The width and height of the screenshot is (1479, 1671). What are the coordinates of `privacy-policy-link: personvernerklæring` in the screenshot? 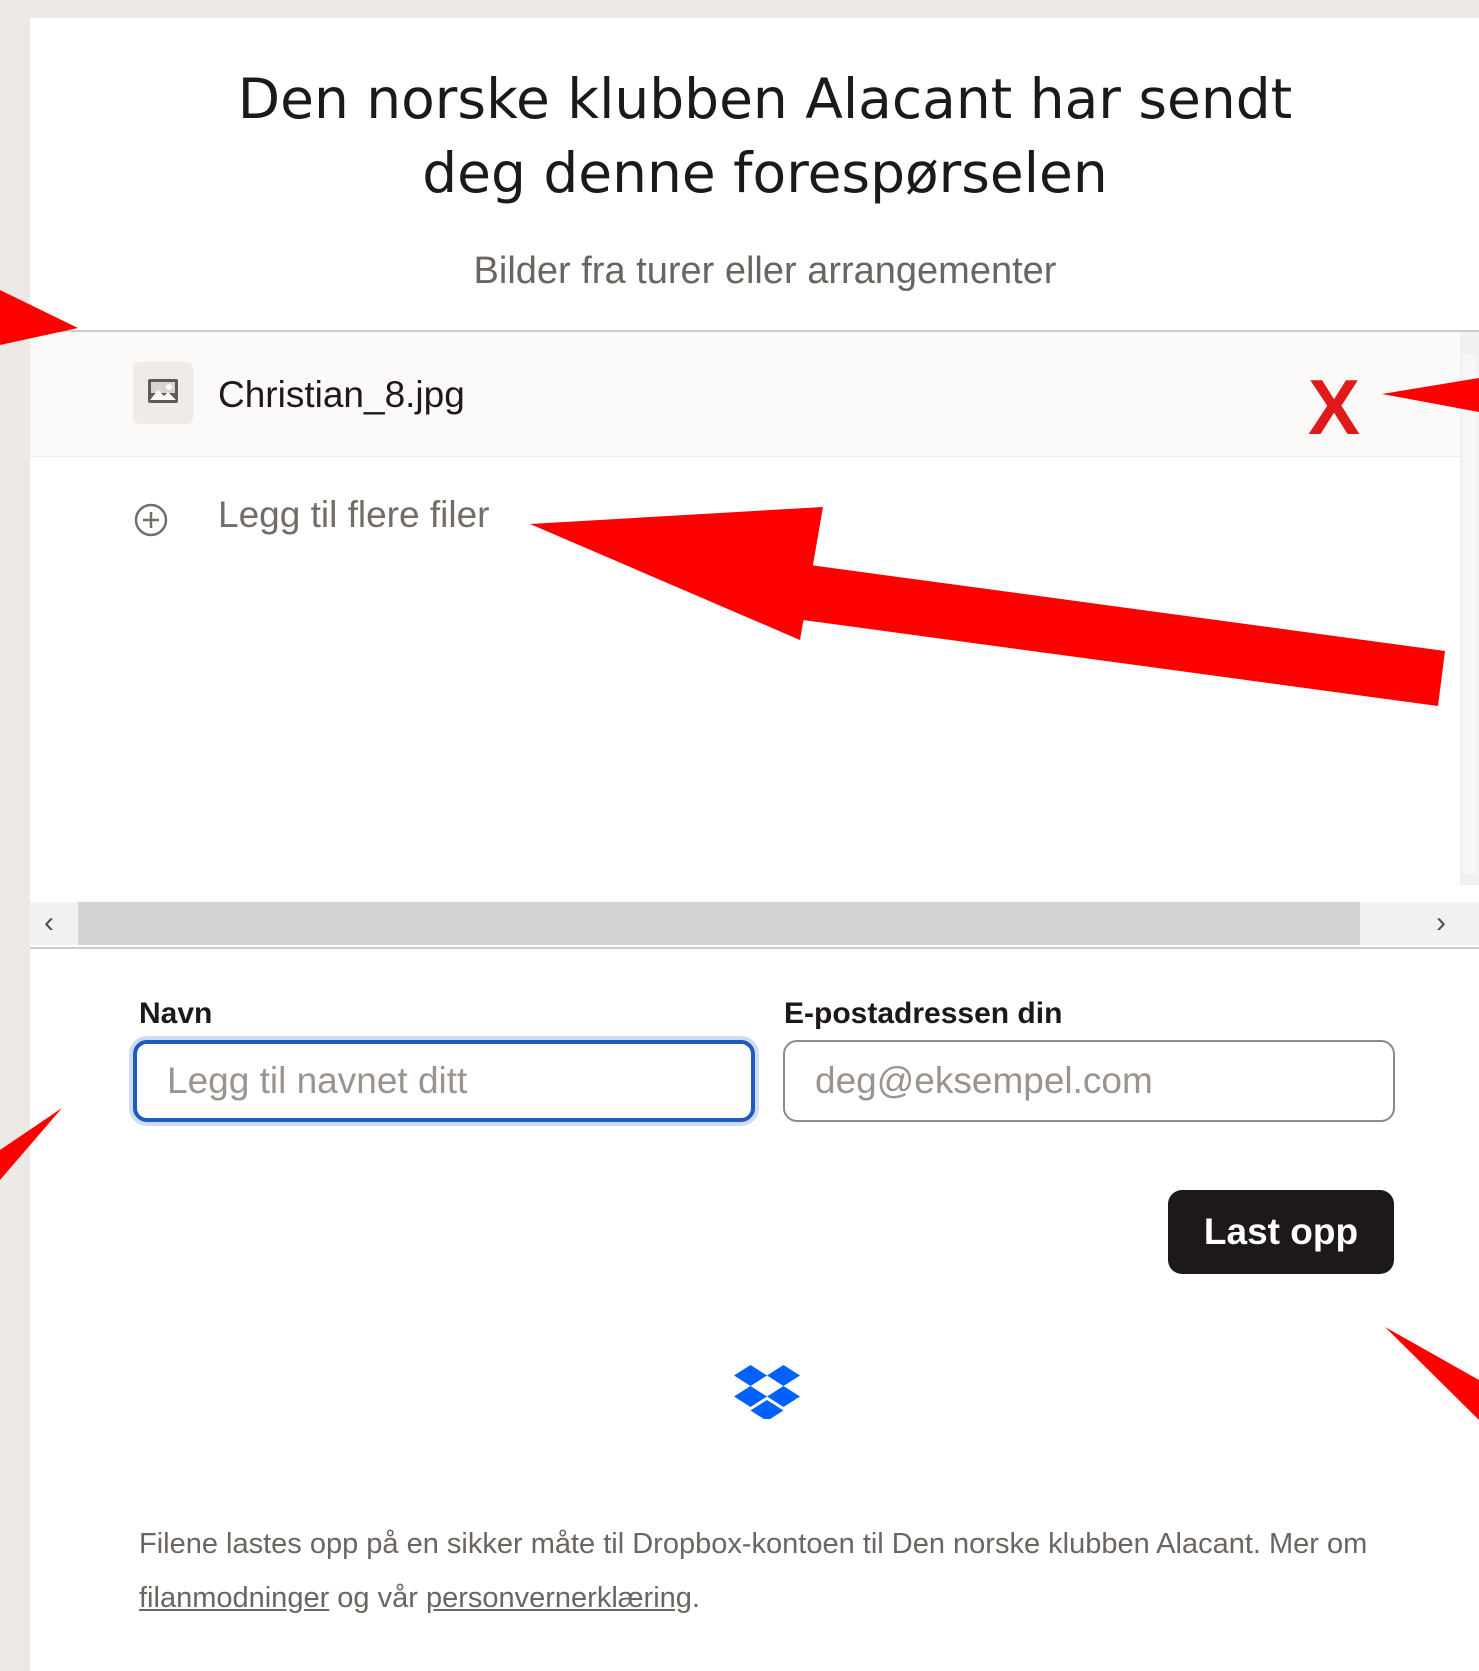 It's located at (559, 1598).